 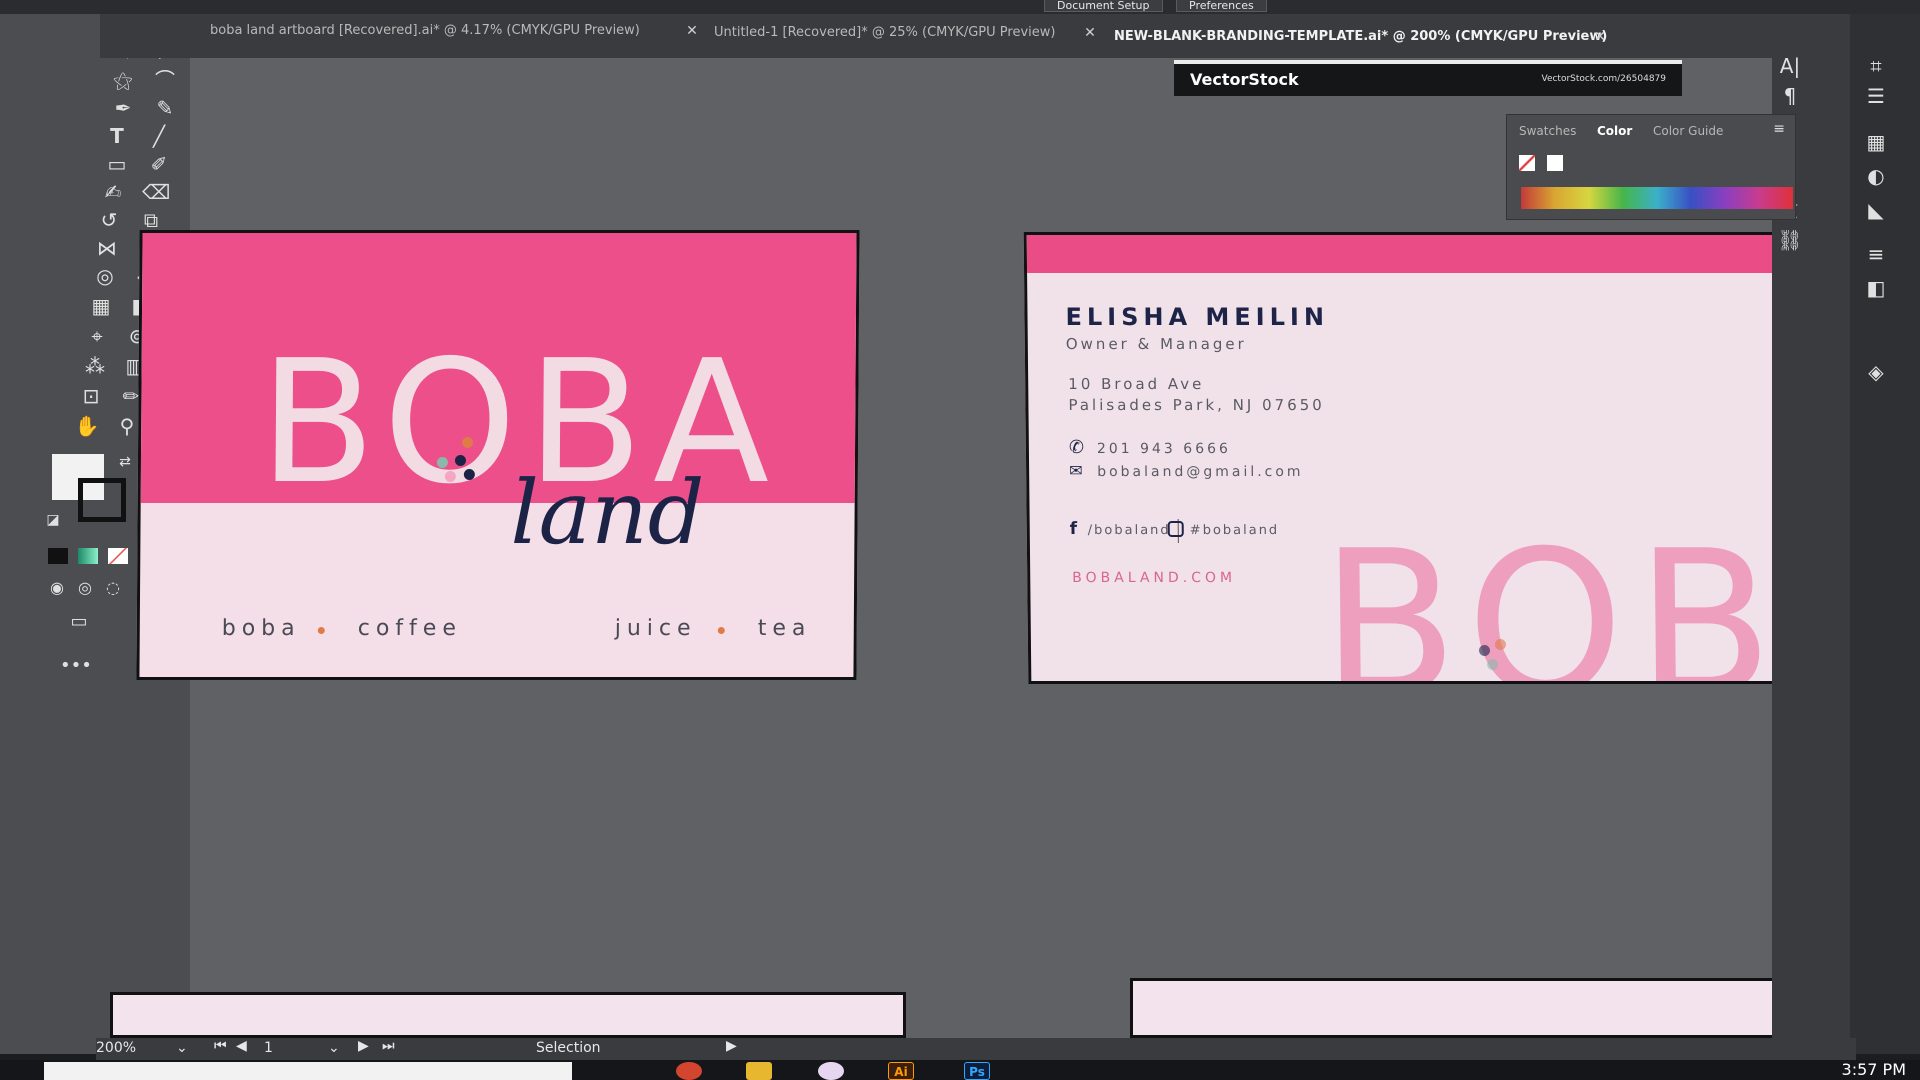 What do you see at coordinates (1234, 530) in the screenshot?
I see `instagram-handle: #bobaland` at bounding box center [1234, 530].